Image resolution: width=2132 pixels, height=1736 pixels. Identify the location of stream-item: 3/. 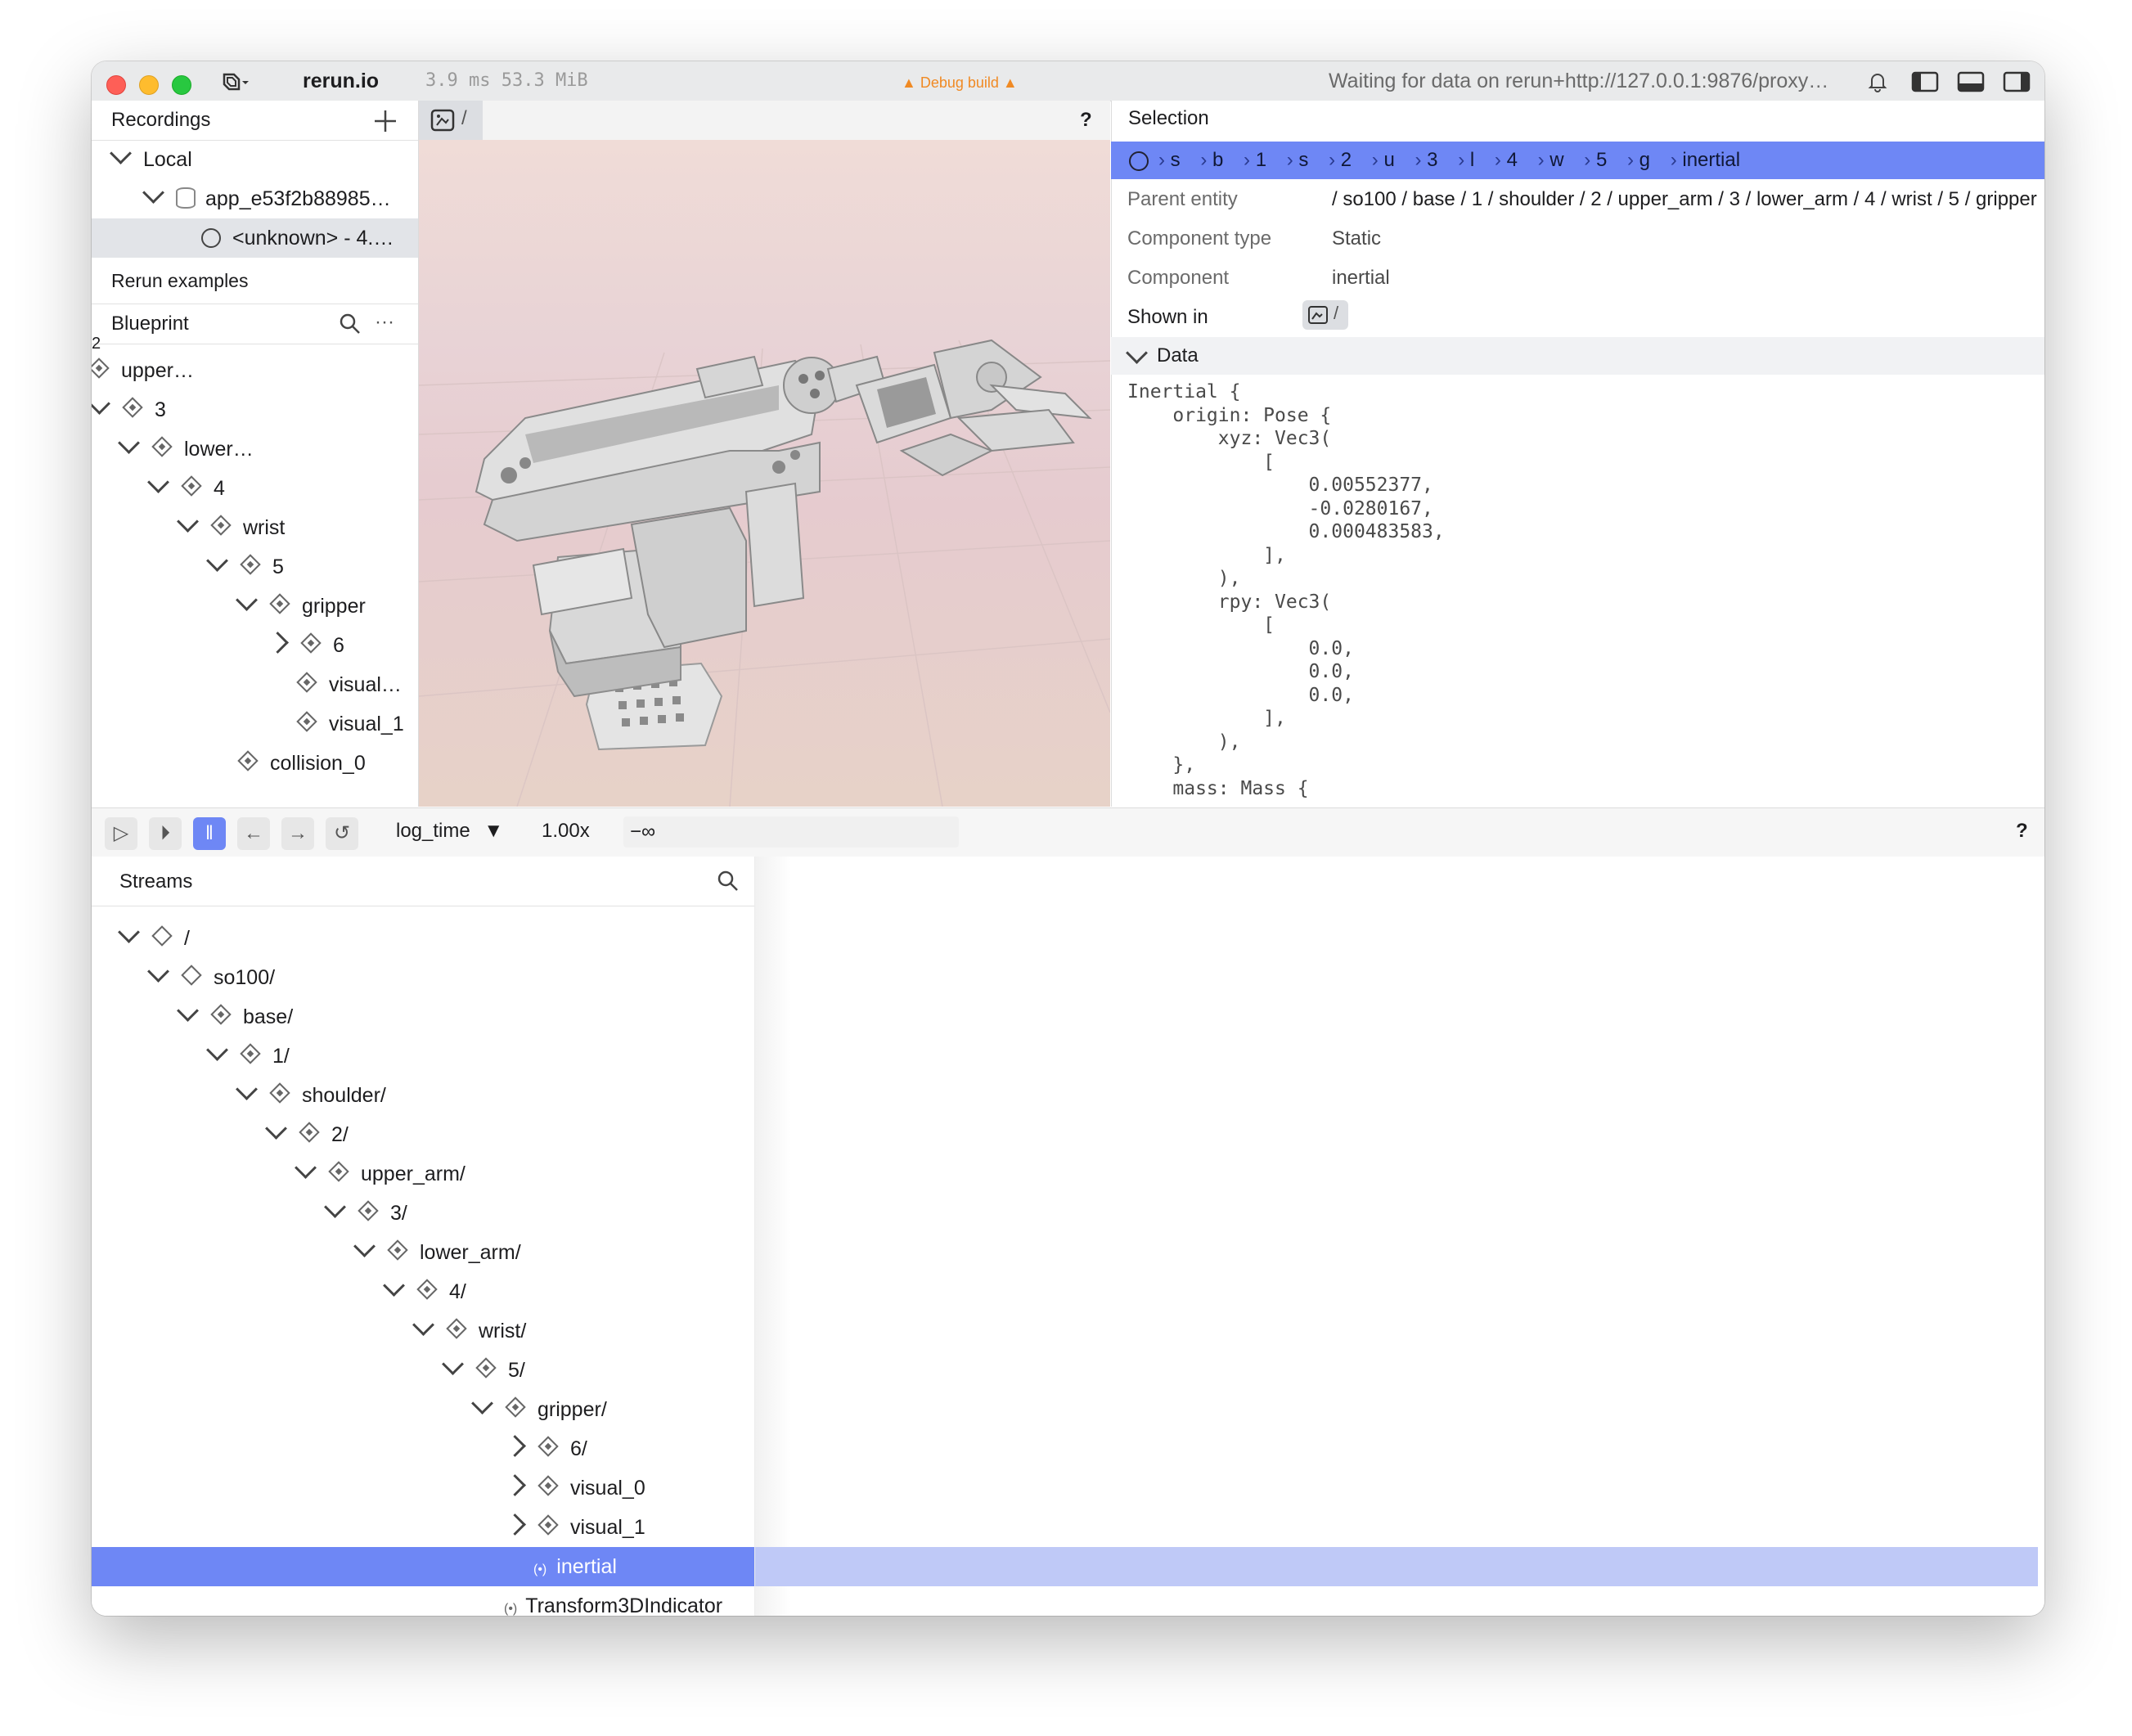
(365, 1213).